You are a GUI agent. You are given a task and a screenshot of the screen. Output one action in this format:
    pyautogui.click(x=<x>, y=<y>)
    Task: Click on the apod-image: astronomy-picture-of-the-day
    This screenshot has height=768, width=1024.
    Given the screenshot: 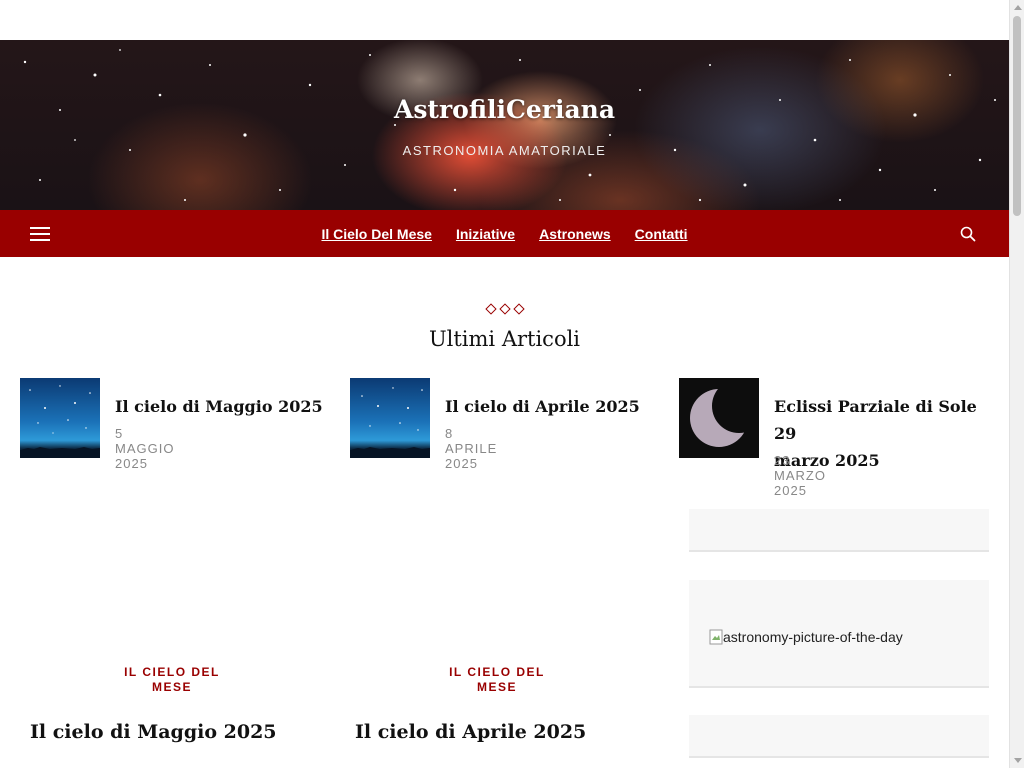 What is the action you would take?
    pyautogui.click(x=806, y=637)
    